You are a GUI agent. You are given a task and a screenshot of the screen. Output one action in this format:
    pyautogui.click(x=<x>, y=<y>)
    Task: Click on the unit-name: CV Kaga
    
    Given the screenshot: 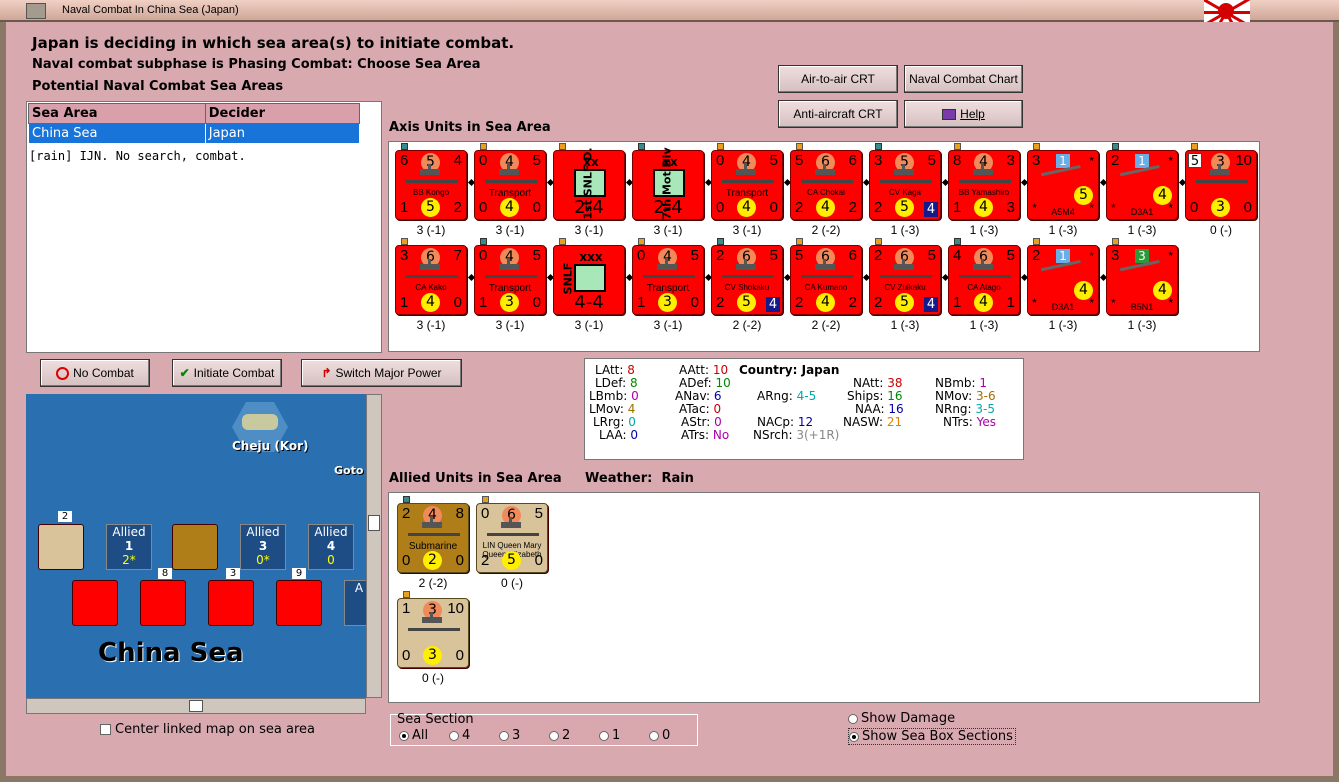 What is the action you would take?
    pyautogui.click(x=905, y=192)
    